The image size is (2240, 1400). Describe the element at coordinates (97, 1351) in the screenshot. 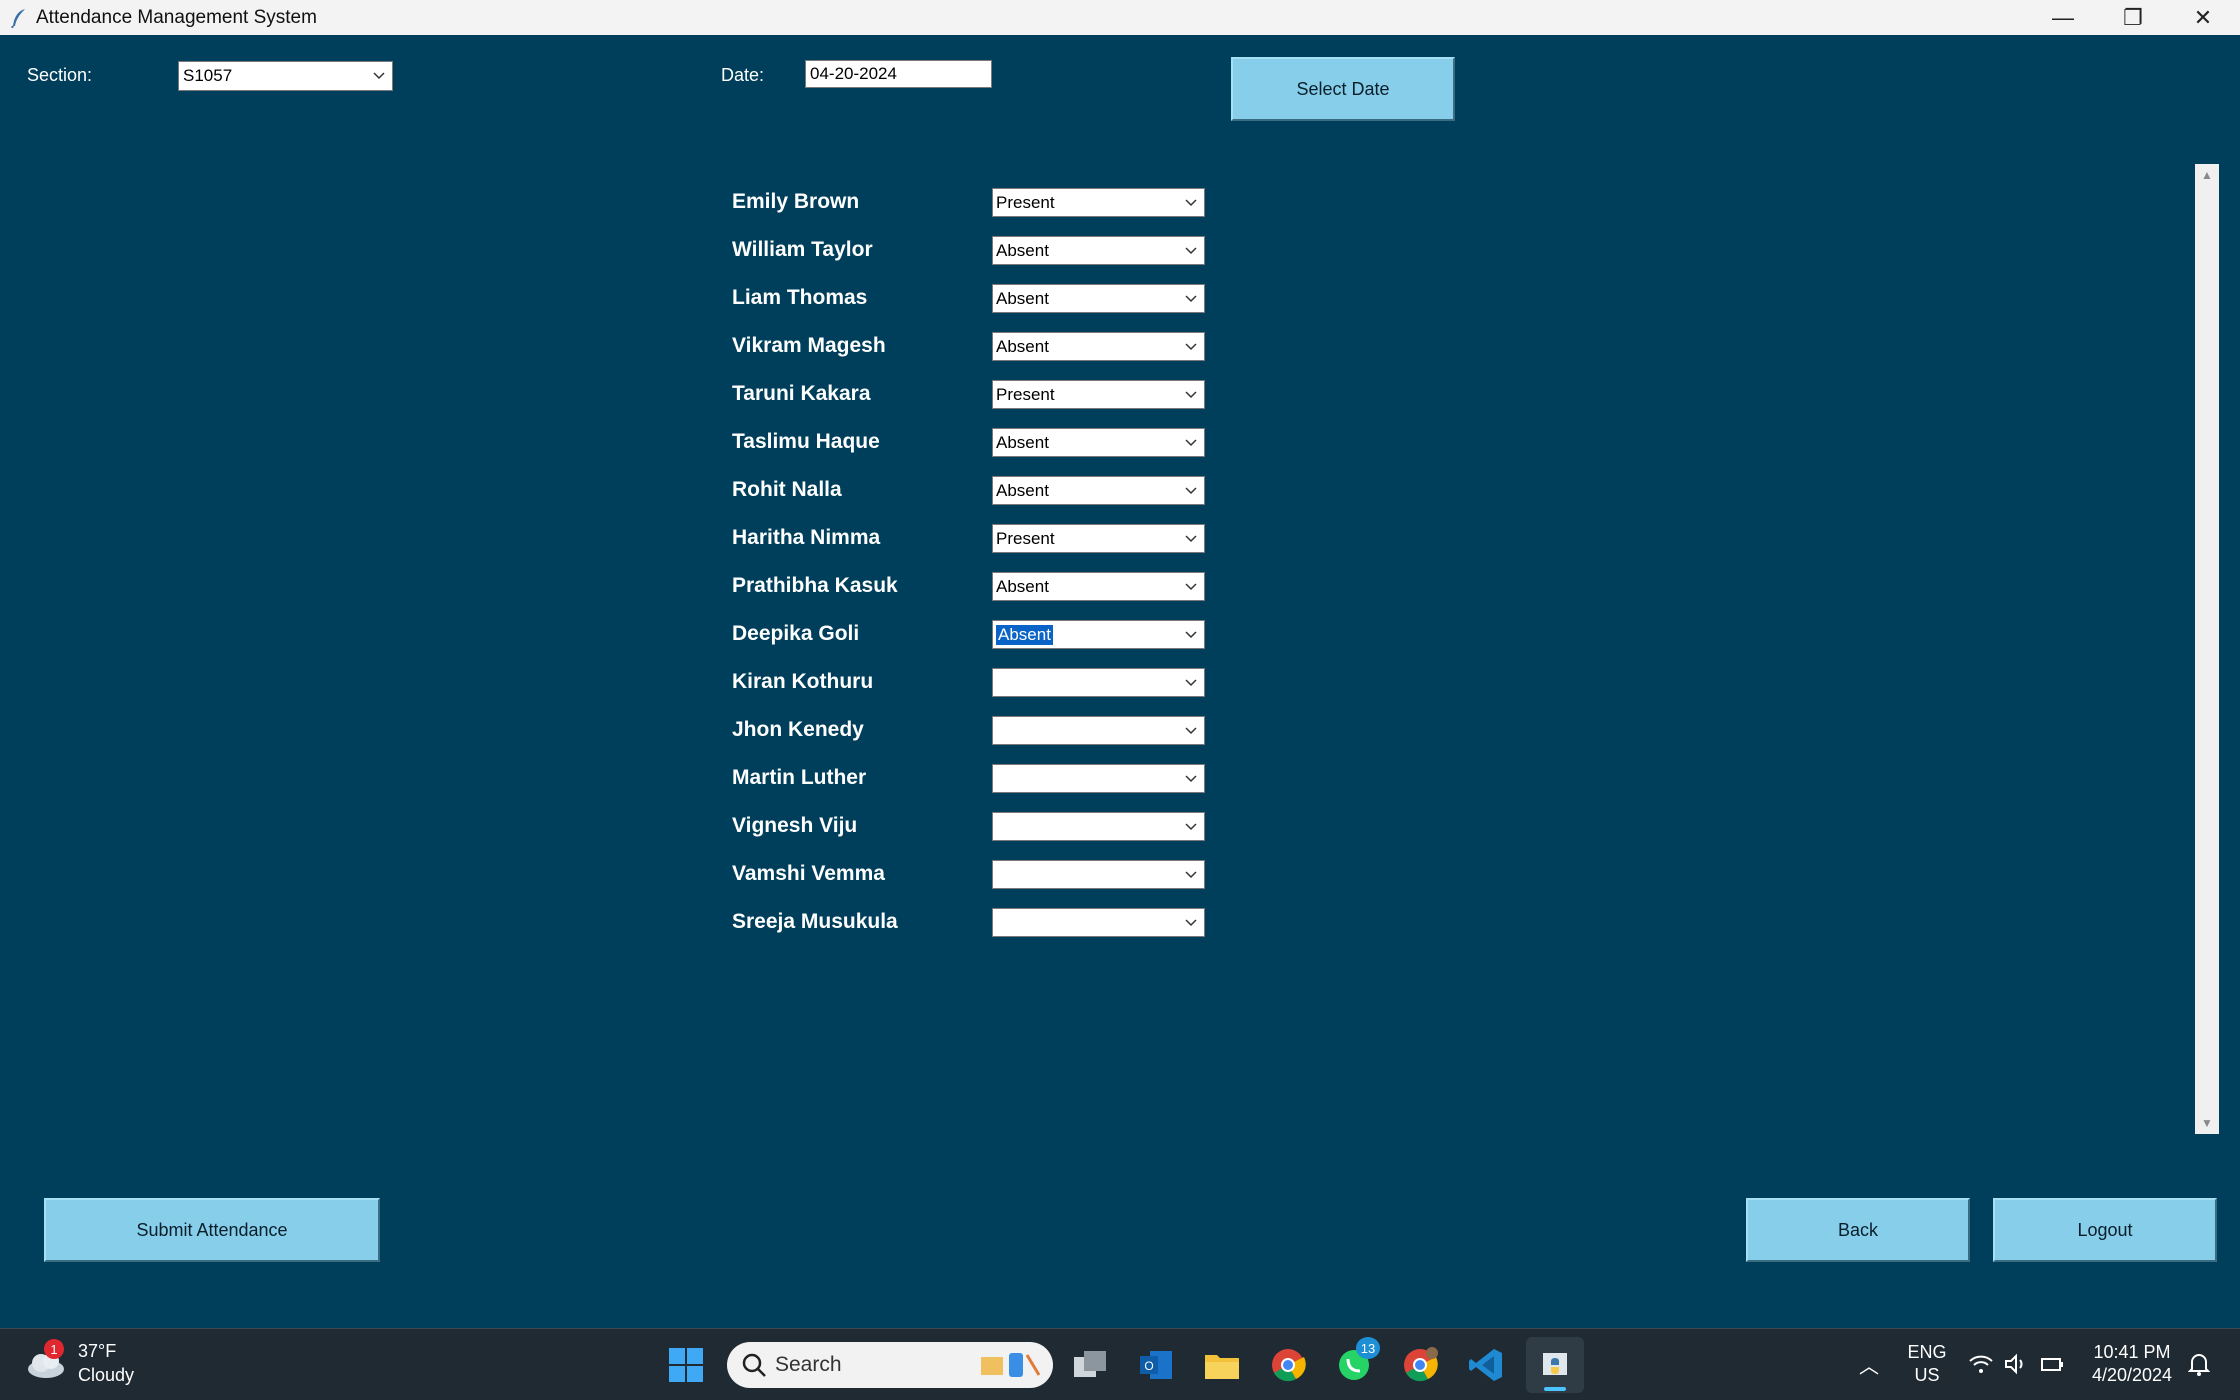

I see `weather-temp: 37°F` at that location.